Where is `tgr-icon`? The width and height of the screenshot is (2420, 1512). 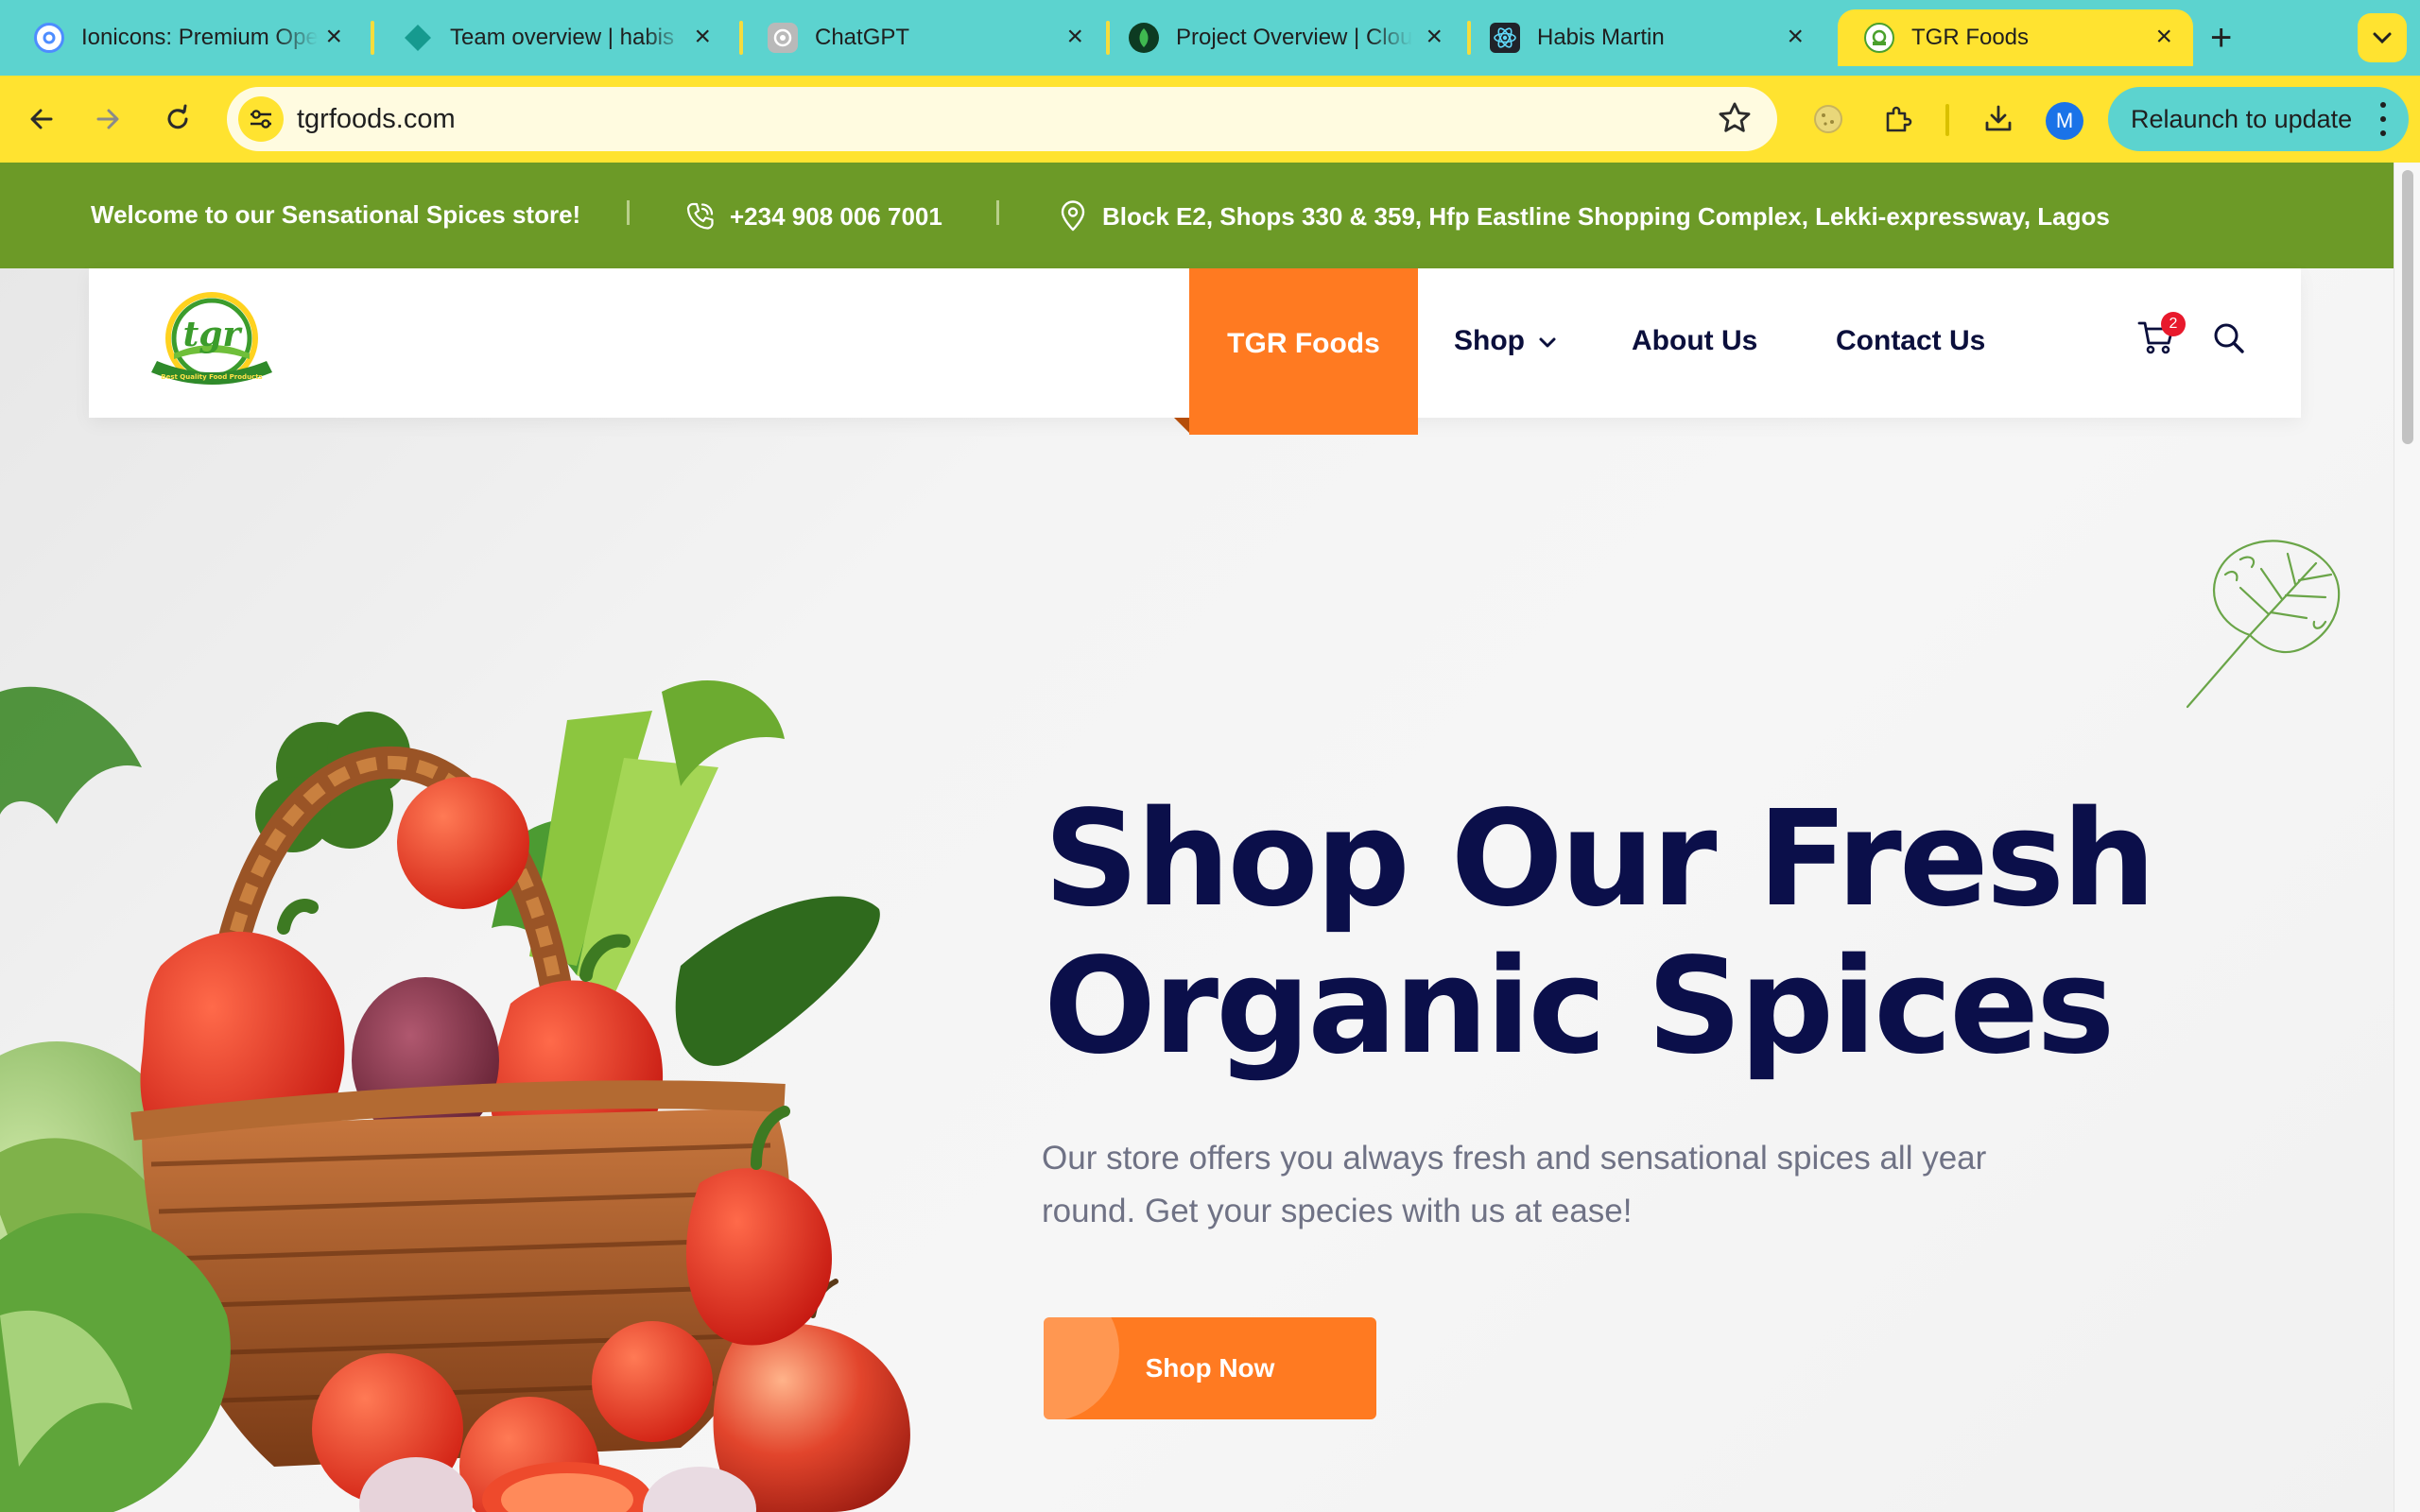 tgr-icon is located at coordinates (1879, 38).